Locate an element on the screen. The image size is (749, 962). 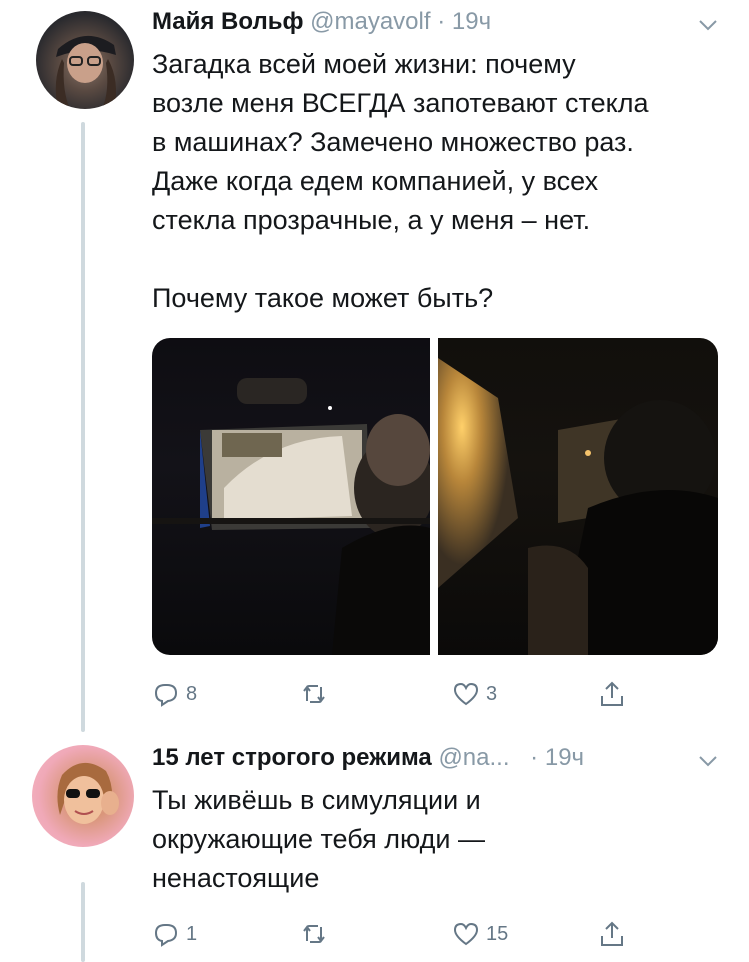
tweet-text-line: окружающие тебя люди — is located at coordinates (319, 839).